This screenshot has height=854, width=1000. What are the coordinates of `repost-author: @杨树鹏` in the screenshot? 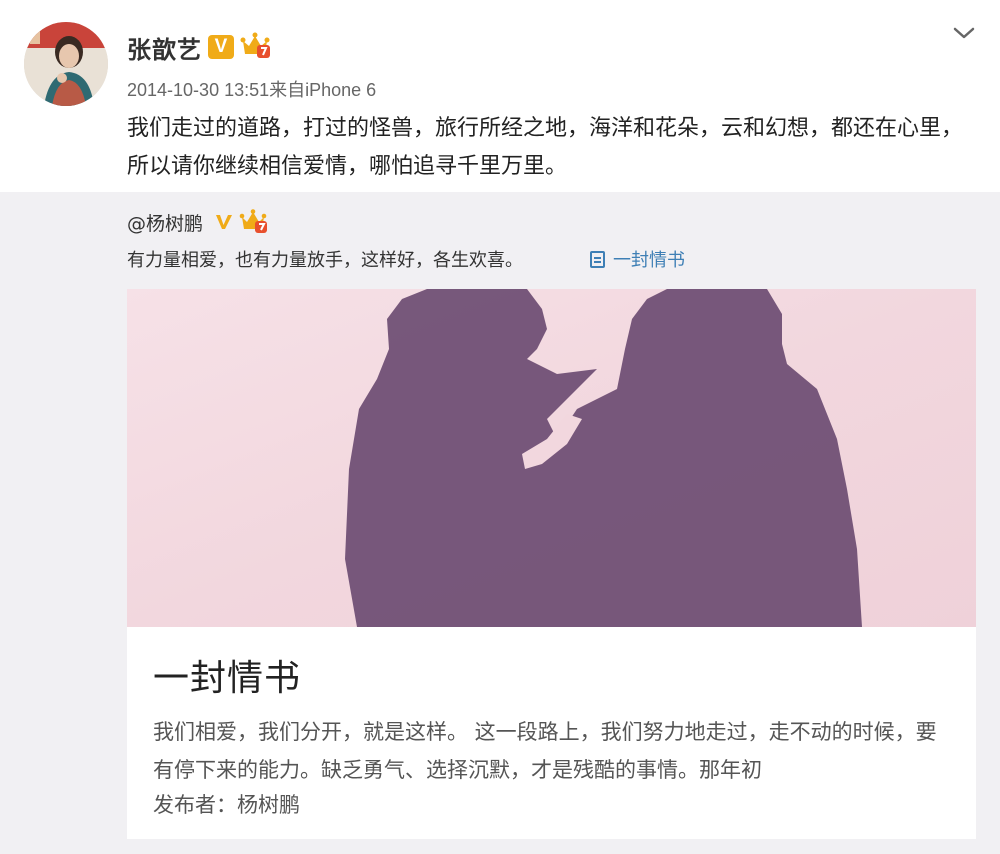 It's located at (165, 222).